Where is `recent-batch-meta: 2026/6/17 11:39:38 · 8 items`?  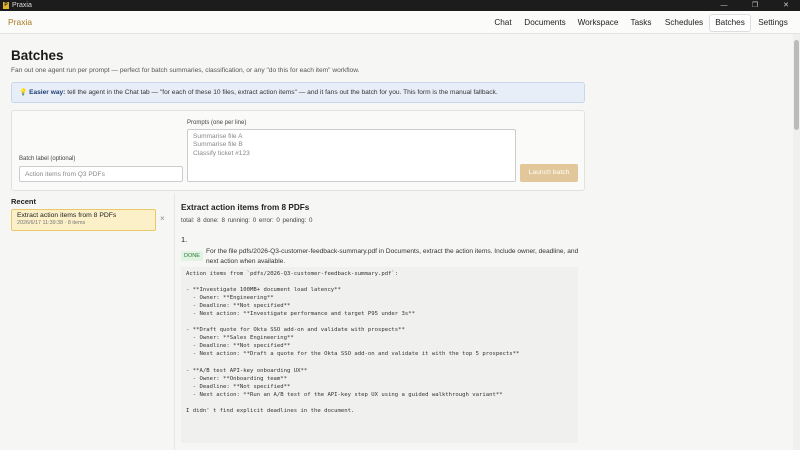 recent-batch-meta: 2026/6/17 11:39:38 · 8 items is located at coordinates (51, 223).